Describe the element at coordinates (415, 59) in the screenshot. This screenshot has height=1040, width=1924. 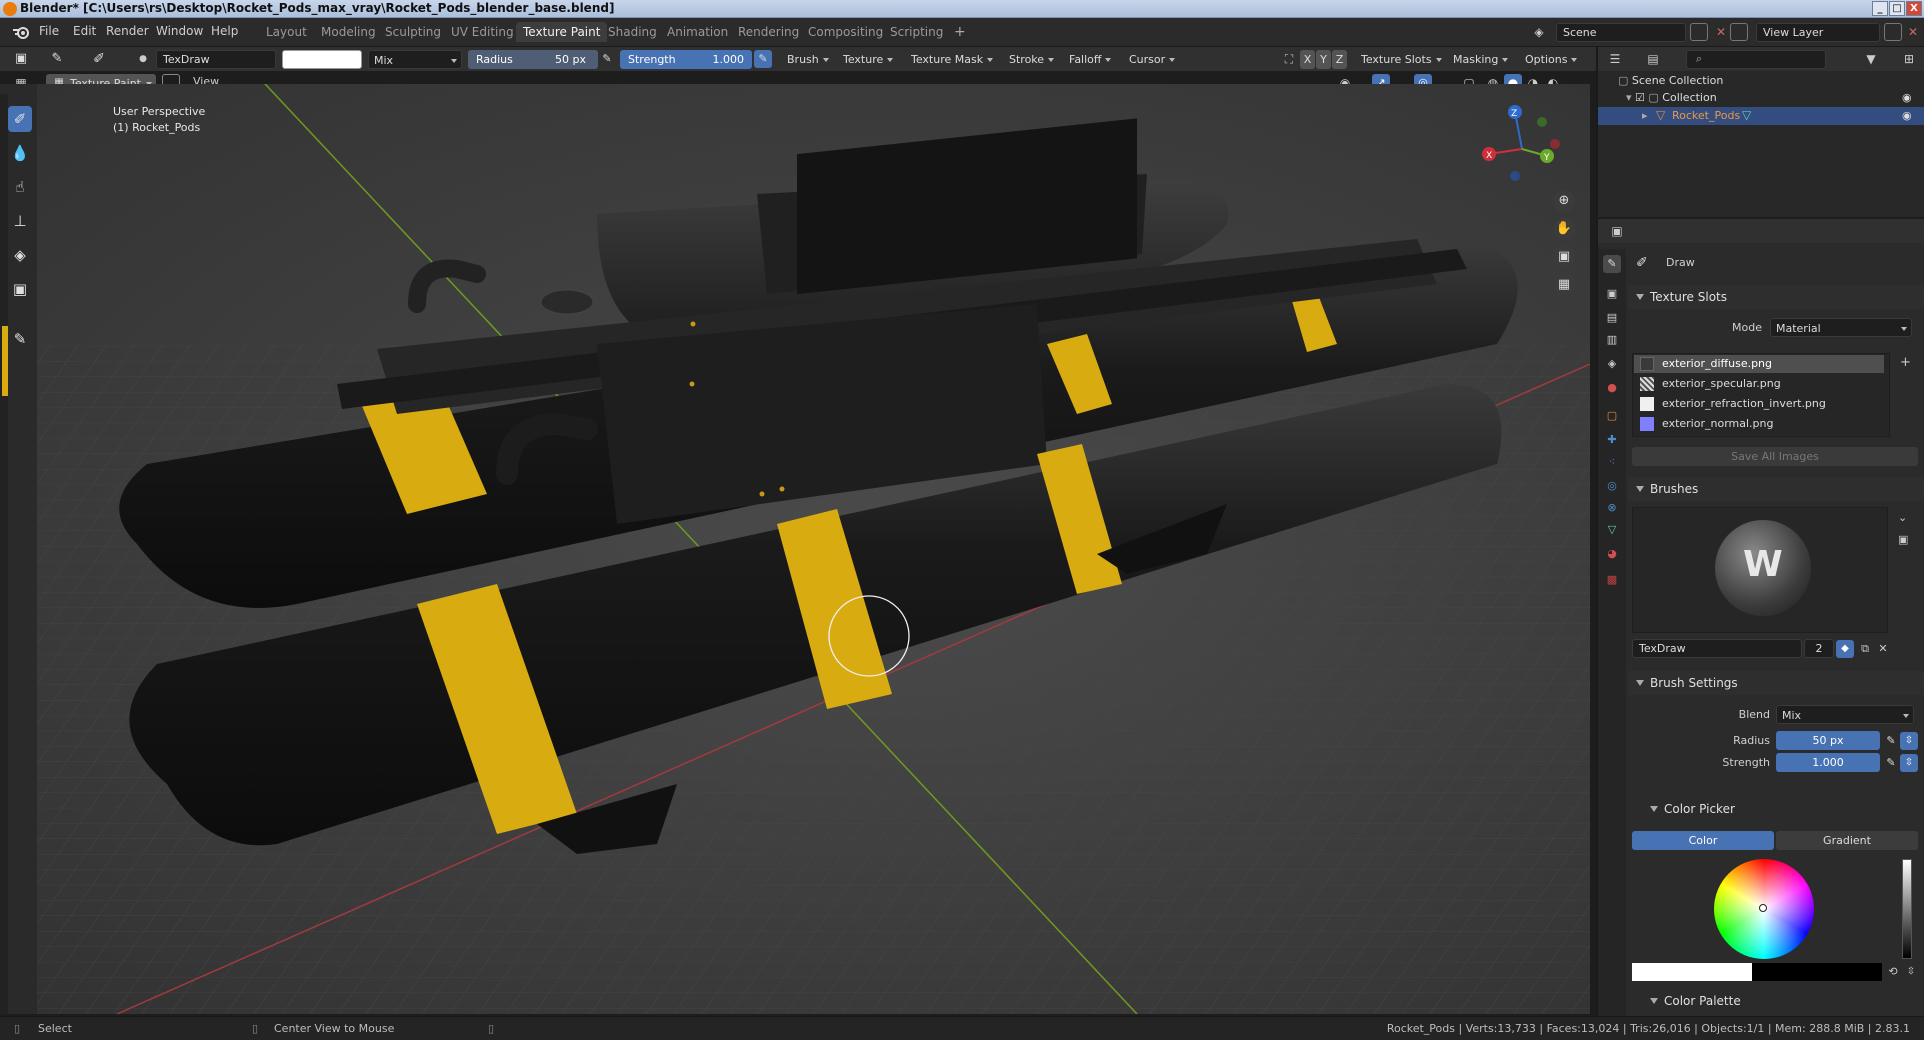
I see `blend-mode-dropdown: Mix` at that location.